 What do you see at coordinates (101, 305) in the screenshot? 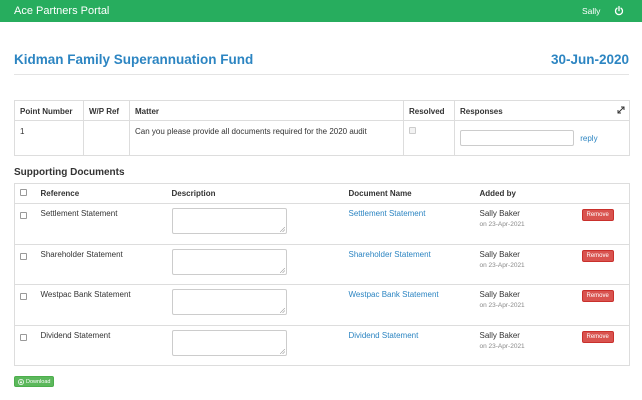
I see `reference-cell: Westpac Bank Statement` at bounding box center [101, 305].